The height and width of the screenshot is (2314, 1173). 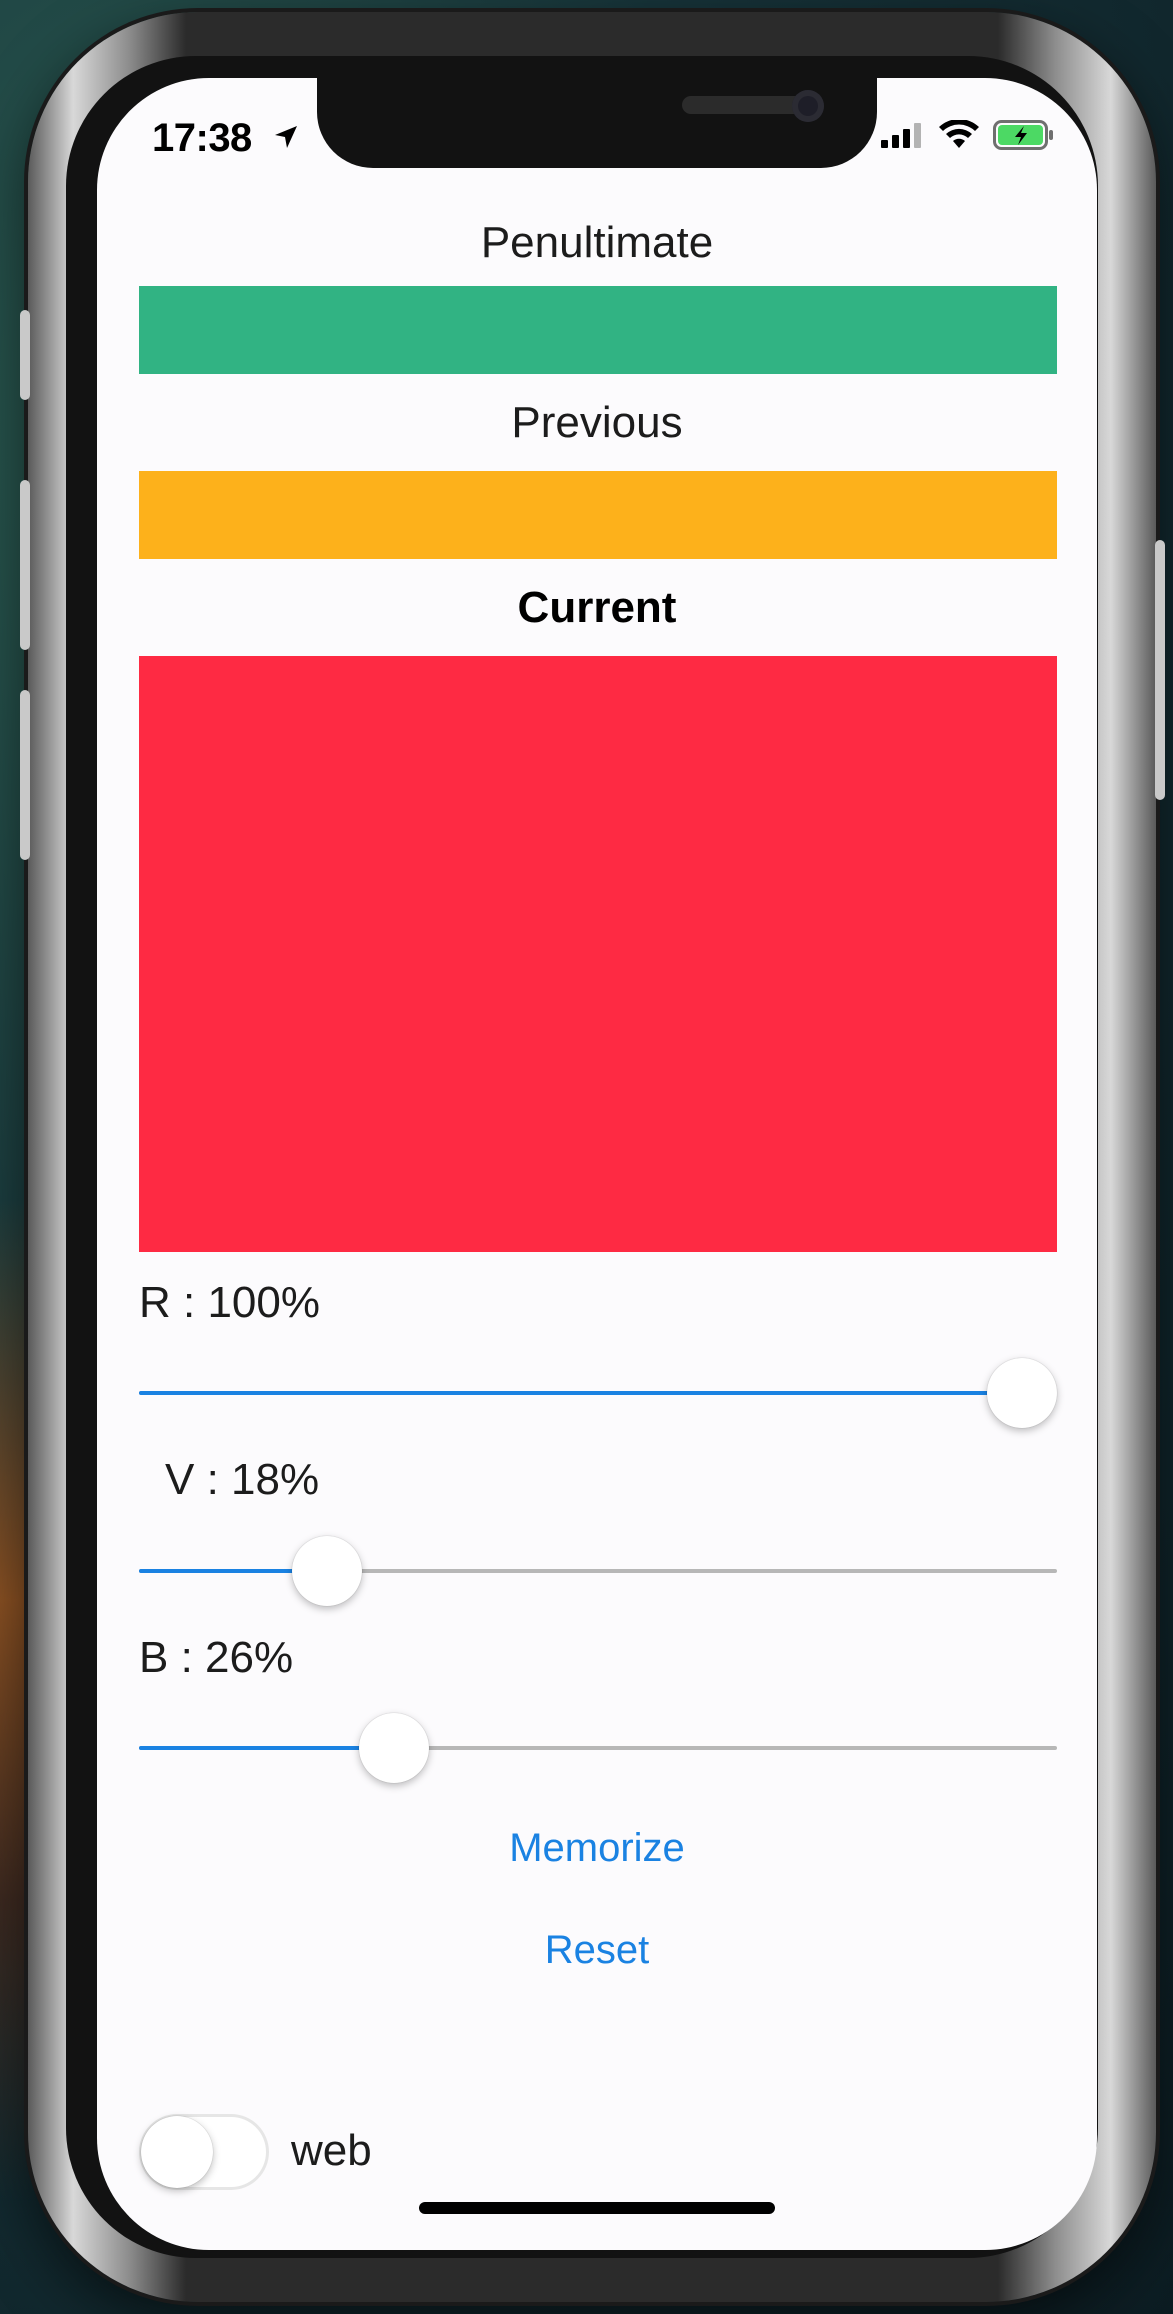 What do you see at coordinates (1160, 670) in the screenshot?
I see `power-button` at bounding box center [1160, 670].